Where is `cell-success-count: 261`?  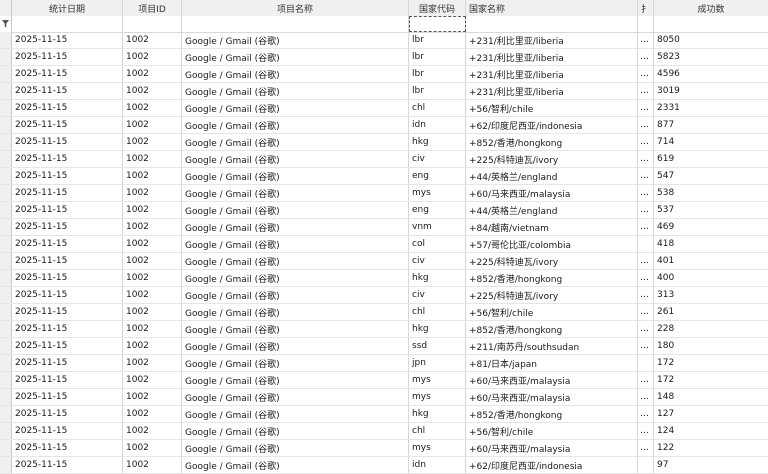 cell-success-count: 261 is located at coordinates (711, 312).